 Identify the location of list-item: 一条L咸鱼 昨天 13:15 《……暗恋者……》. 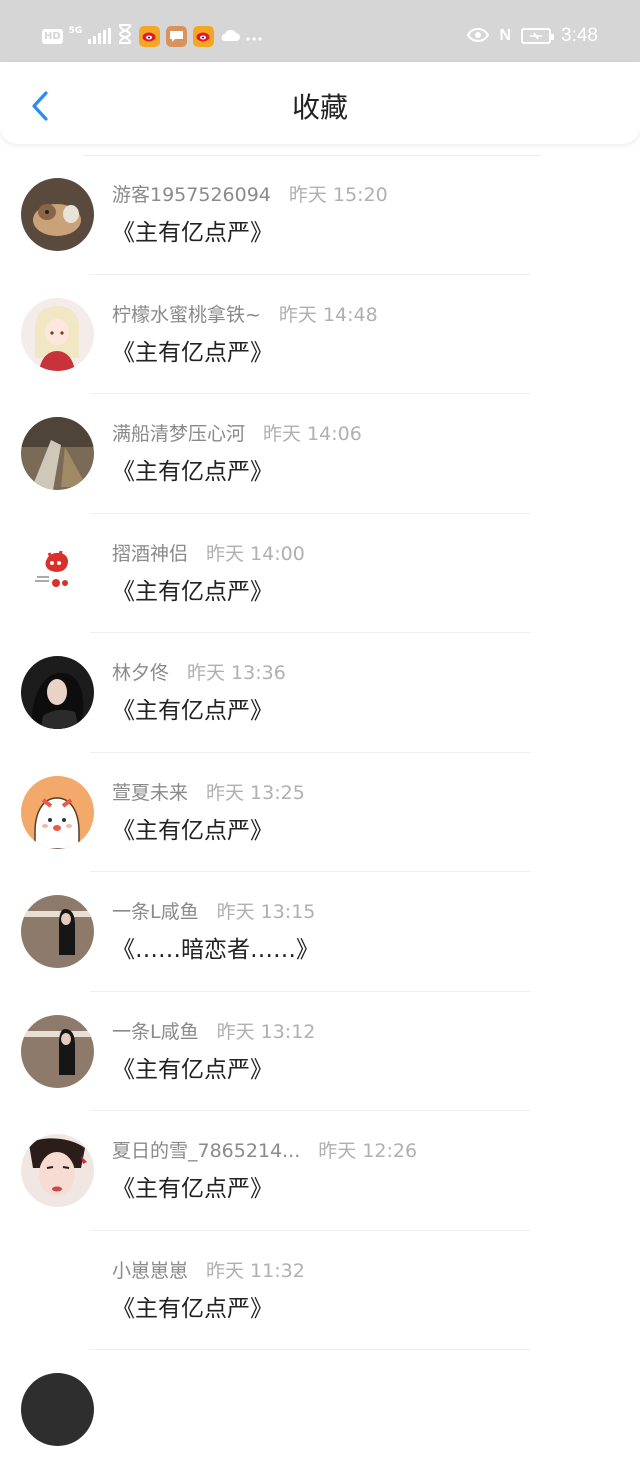
(320, 932).